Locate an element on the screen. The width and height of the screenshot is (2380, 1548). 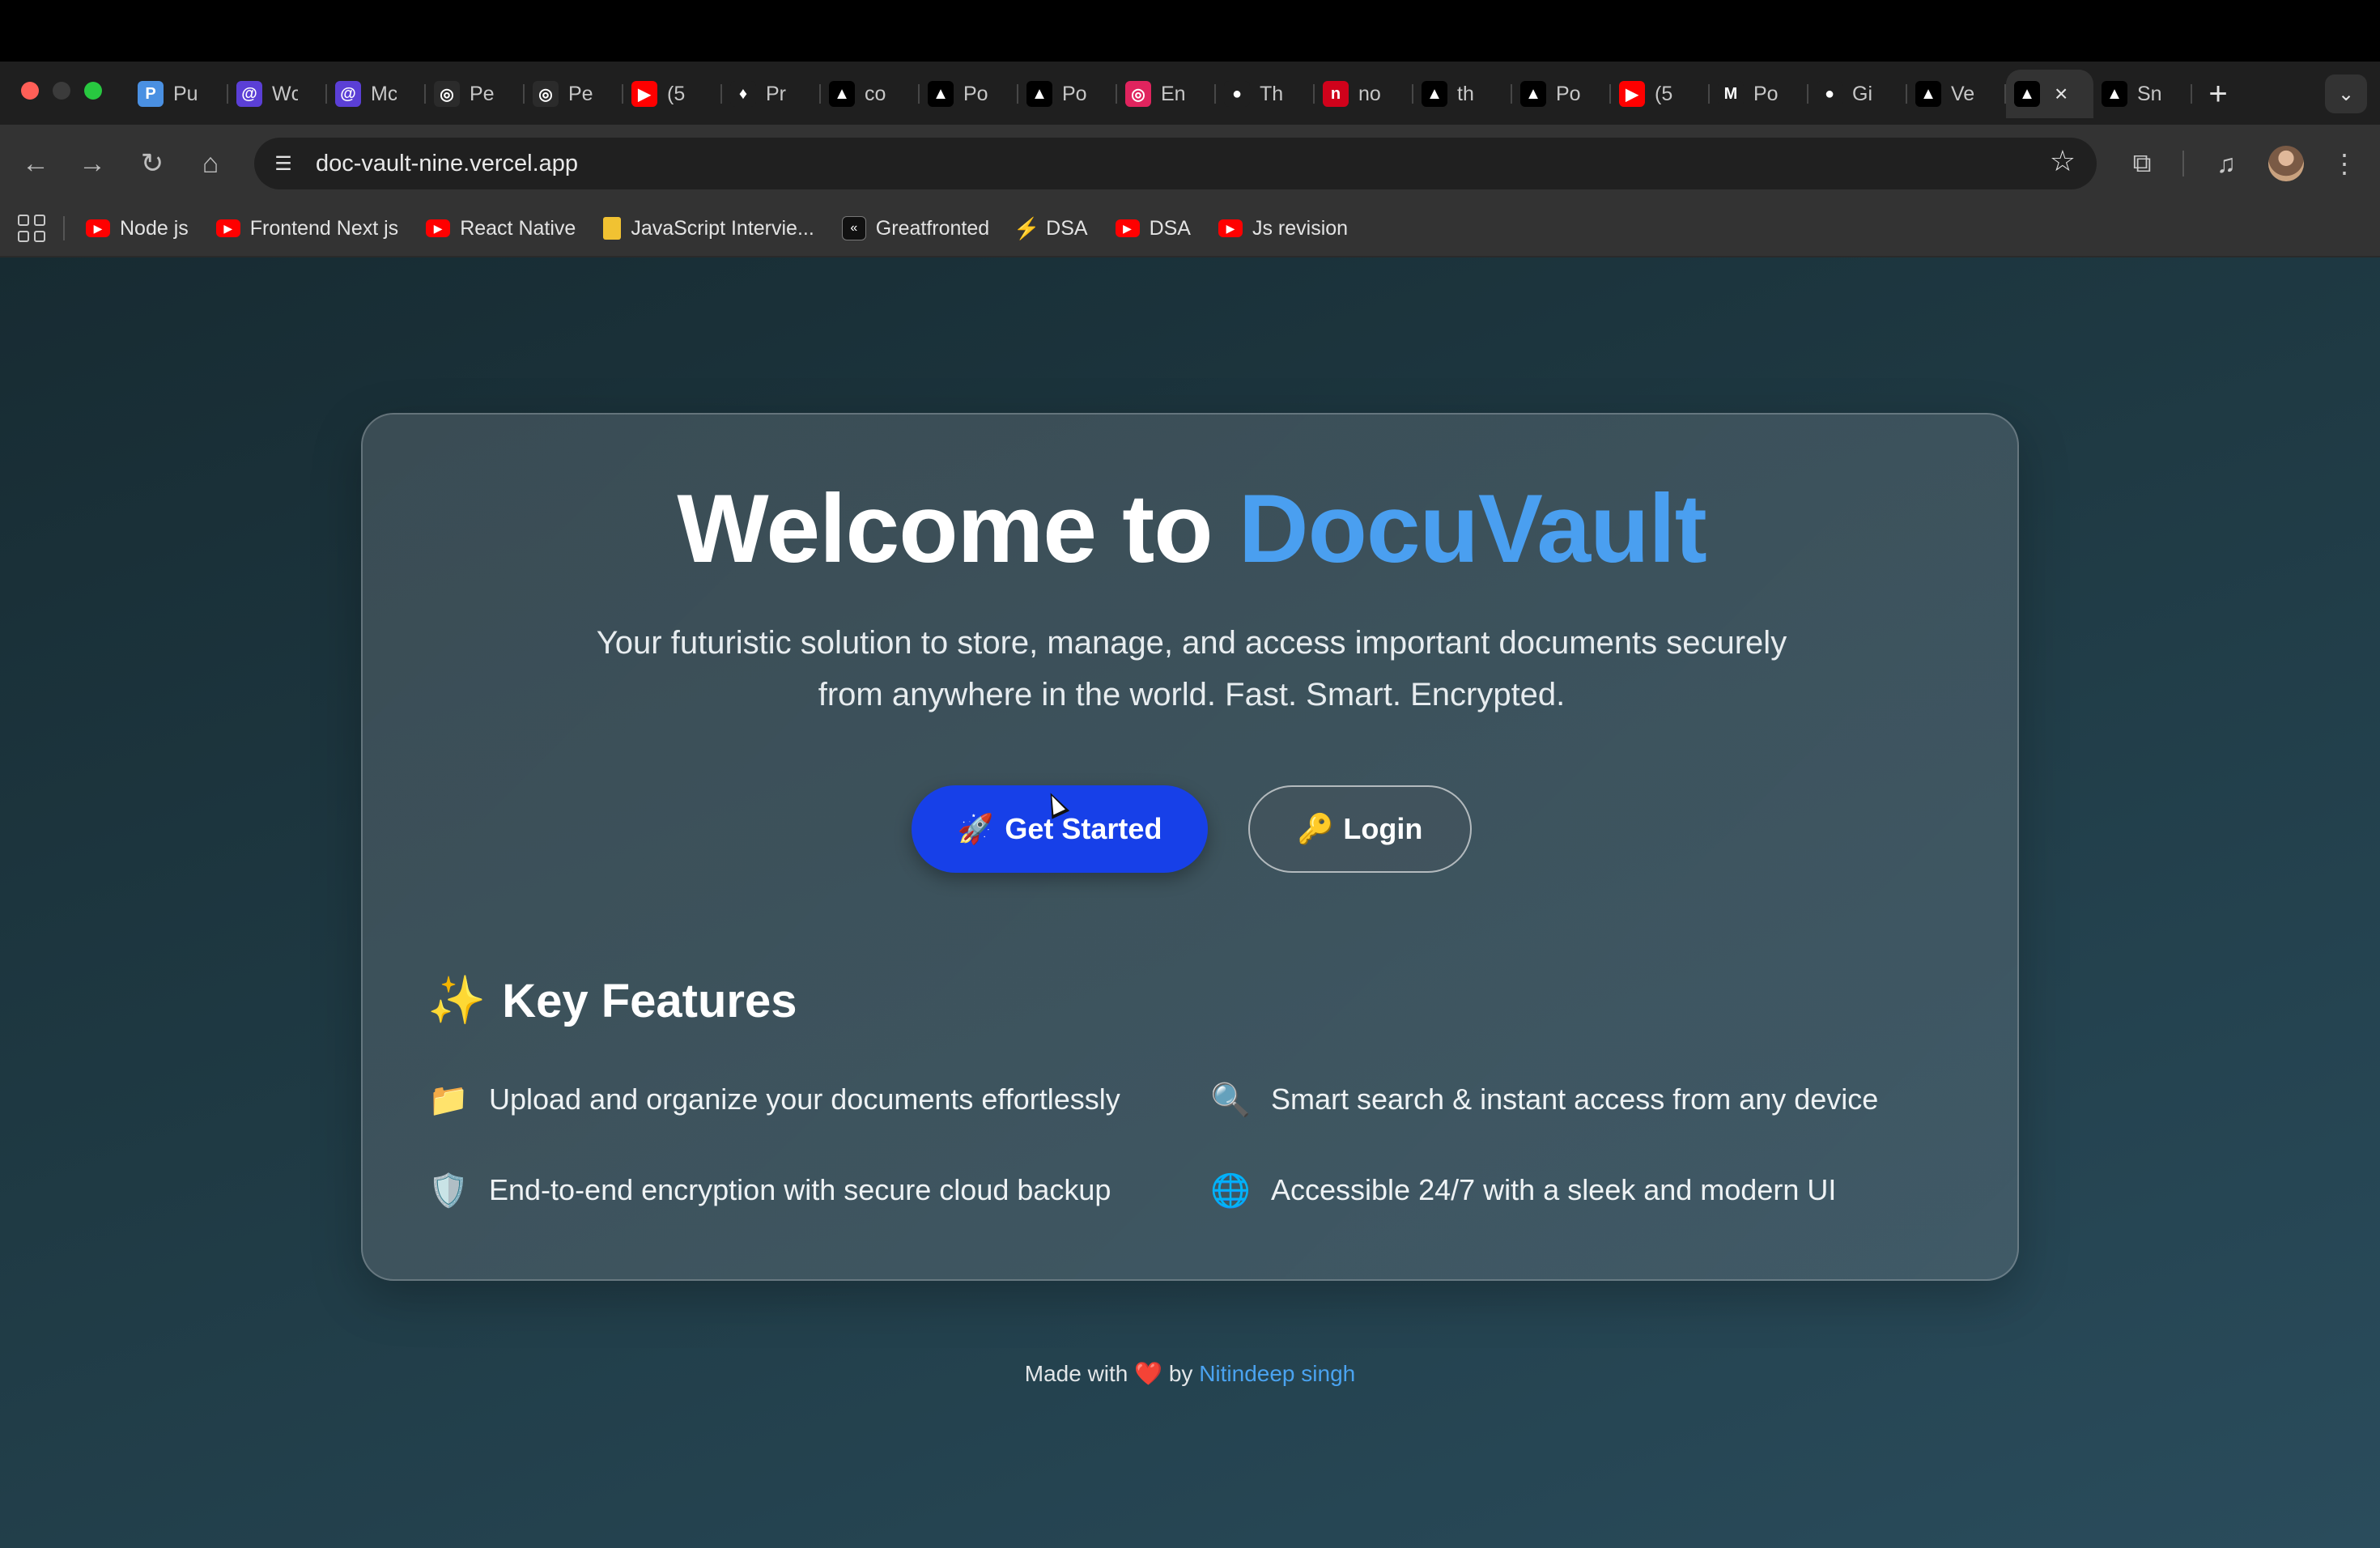
bookmark-item: ▶ Frontend Next js is located at coordinates (307, 228).